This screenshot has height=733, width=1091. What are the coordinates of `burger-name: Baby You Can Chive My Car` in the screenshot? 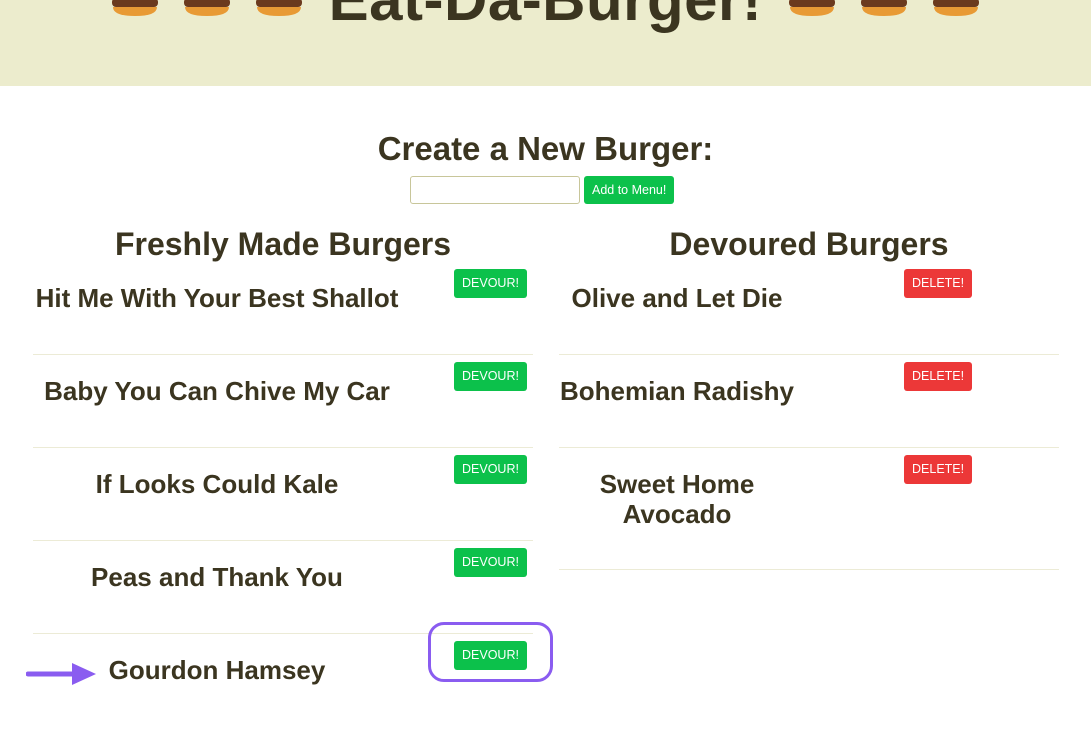 It's located at (217, 391).